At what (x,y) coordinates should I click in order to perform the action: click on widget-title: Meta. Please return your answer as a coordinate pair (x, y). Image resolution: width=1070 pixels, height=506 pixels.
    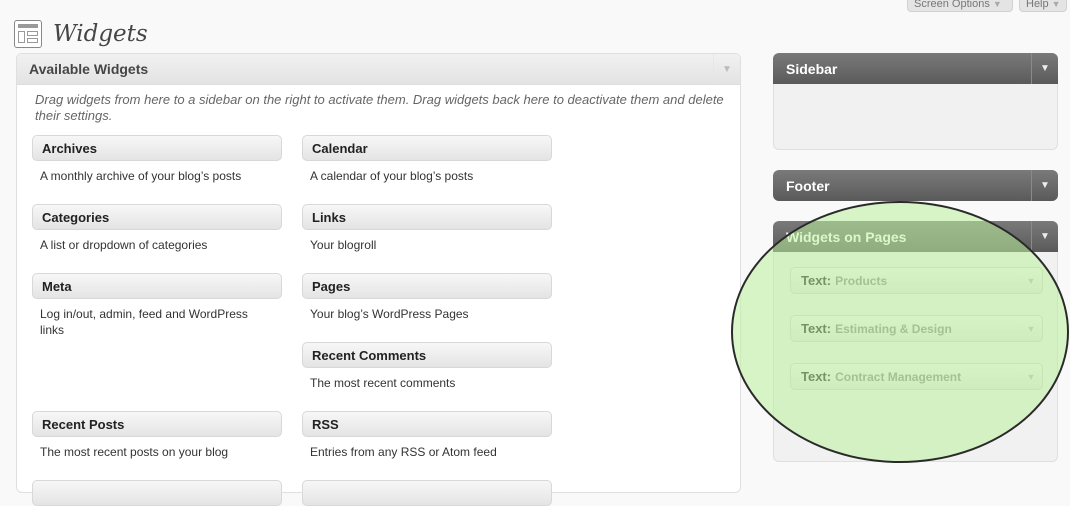
    Looking at the image, I should click on (157, 286).